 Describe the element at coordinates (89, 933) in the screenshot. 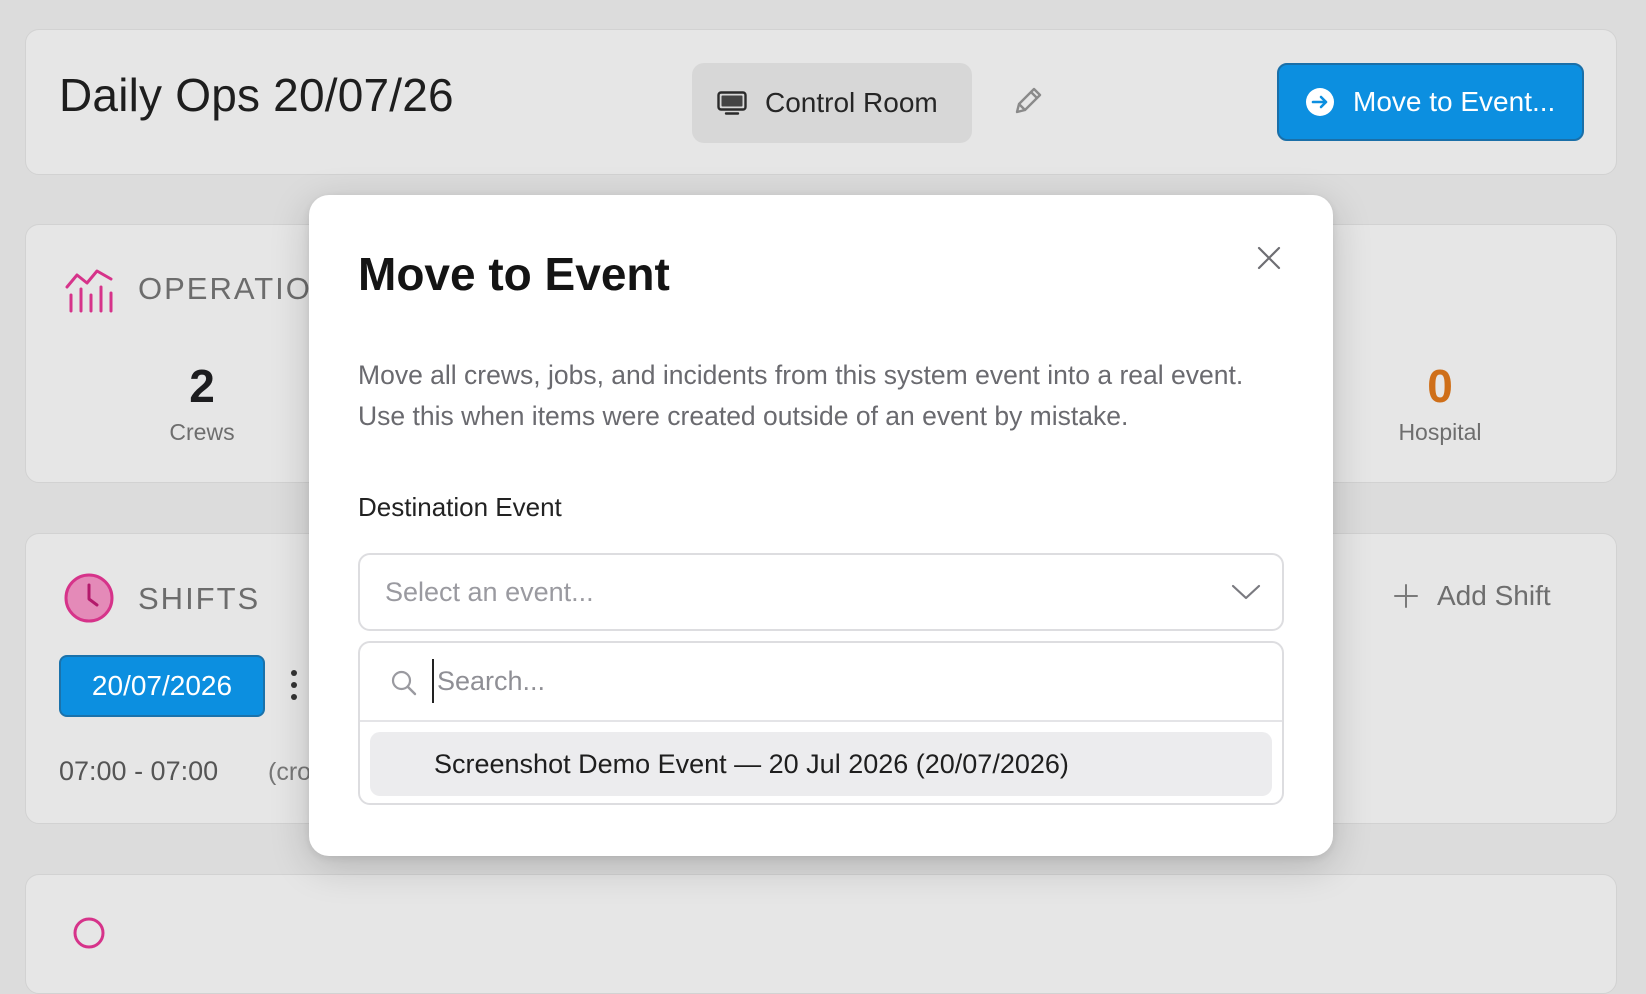

I see `pin-icon` at that location.